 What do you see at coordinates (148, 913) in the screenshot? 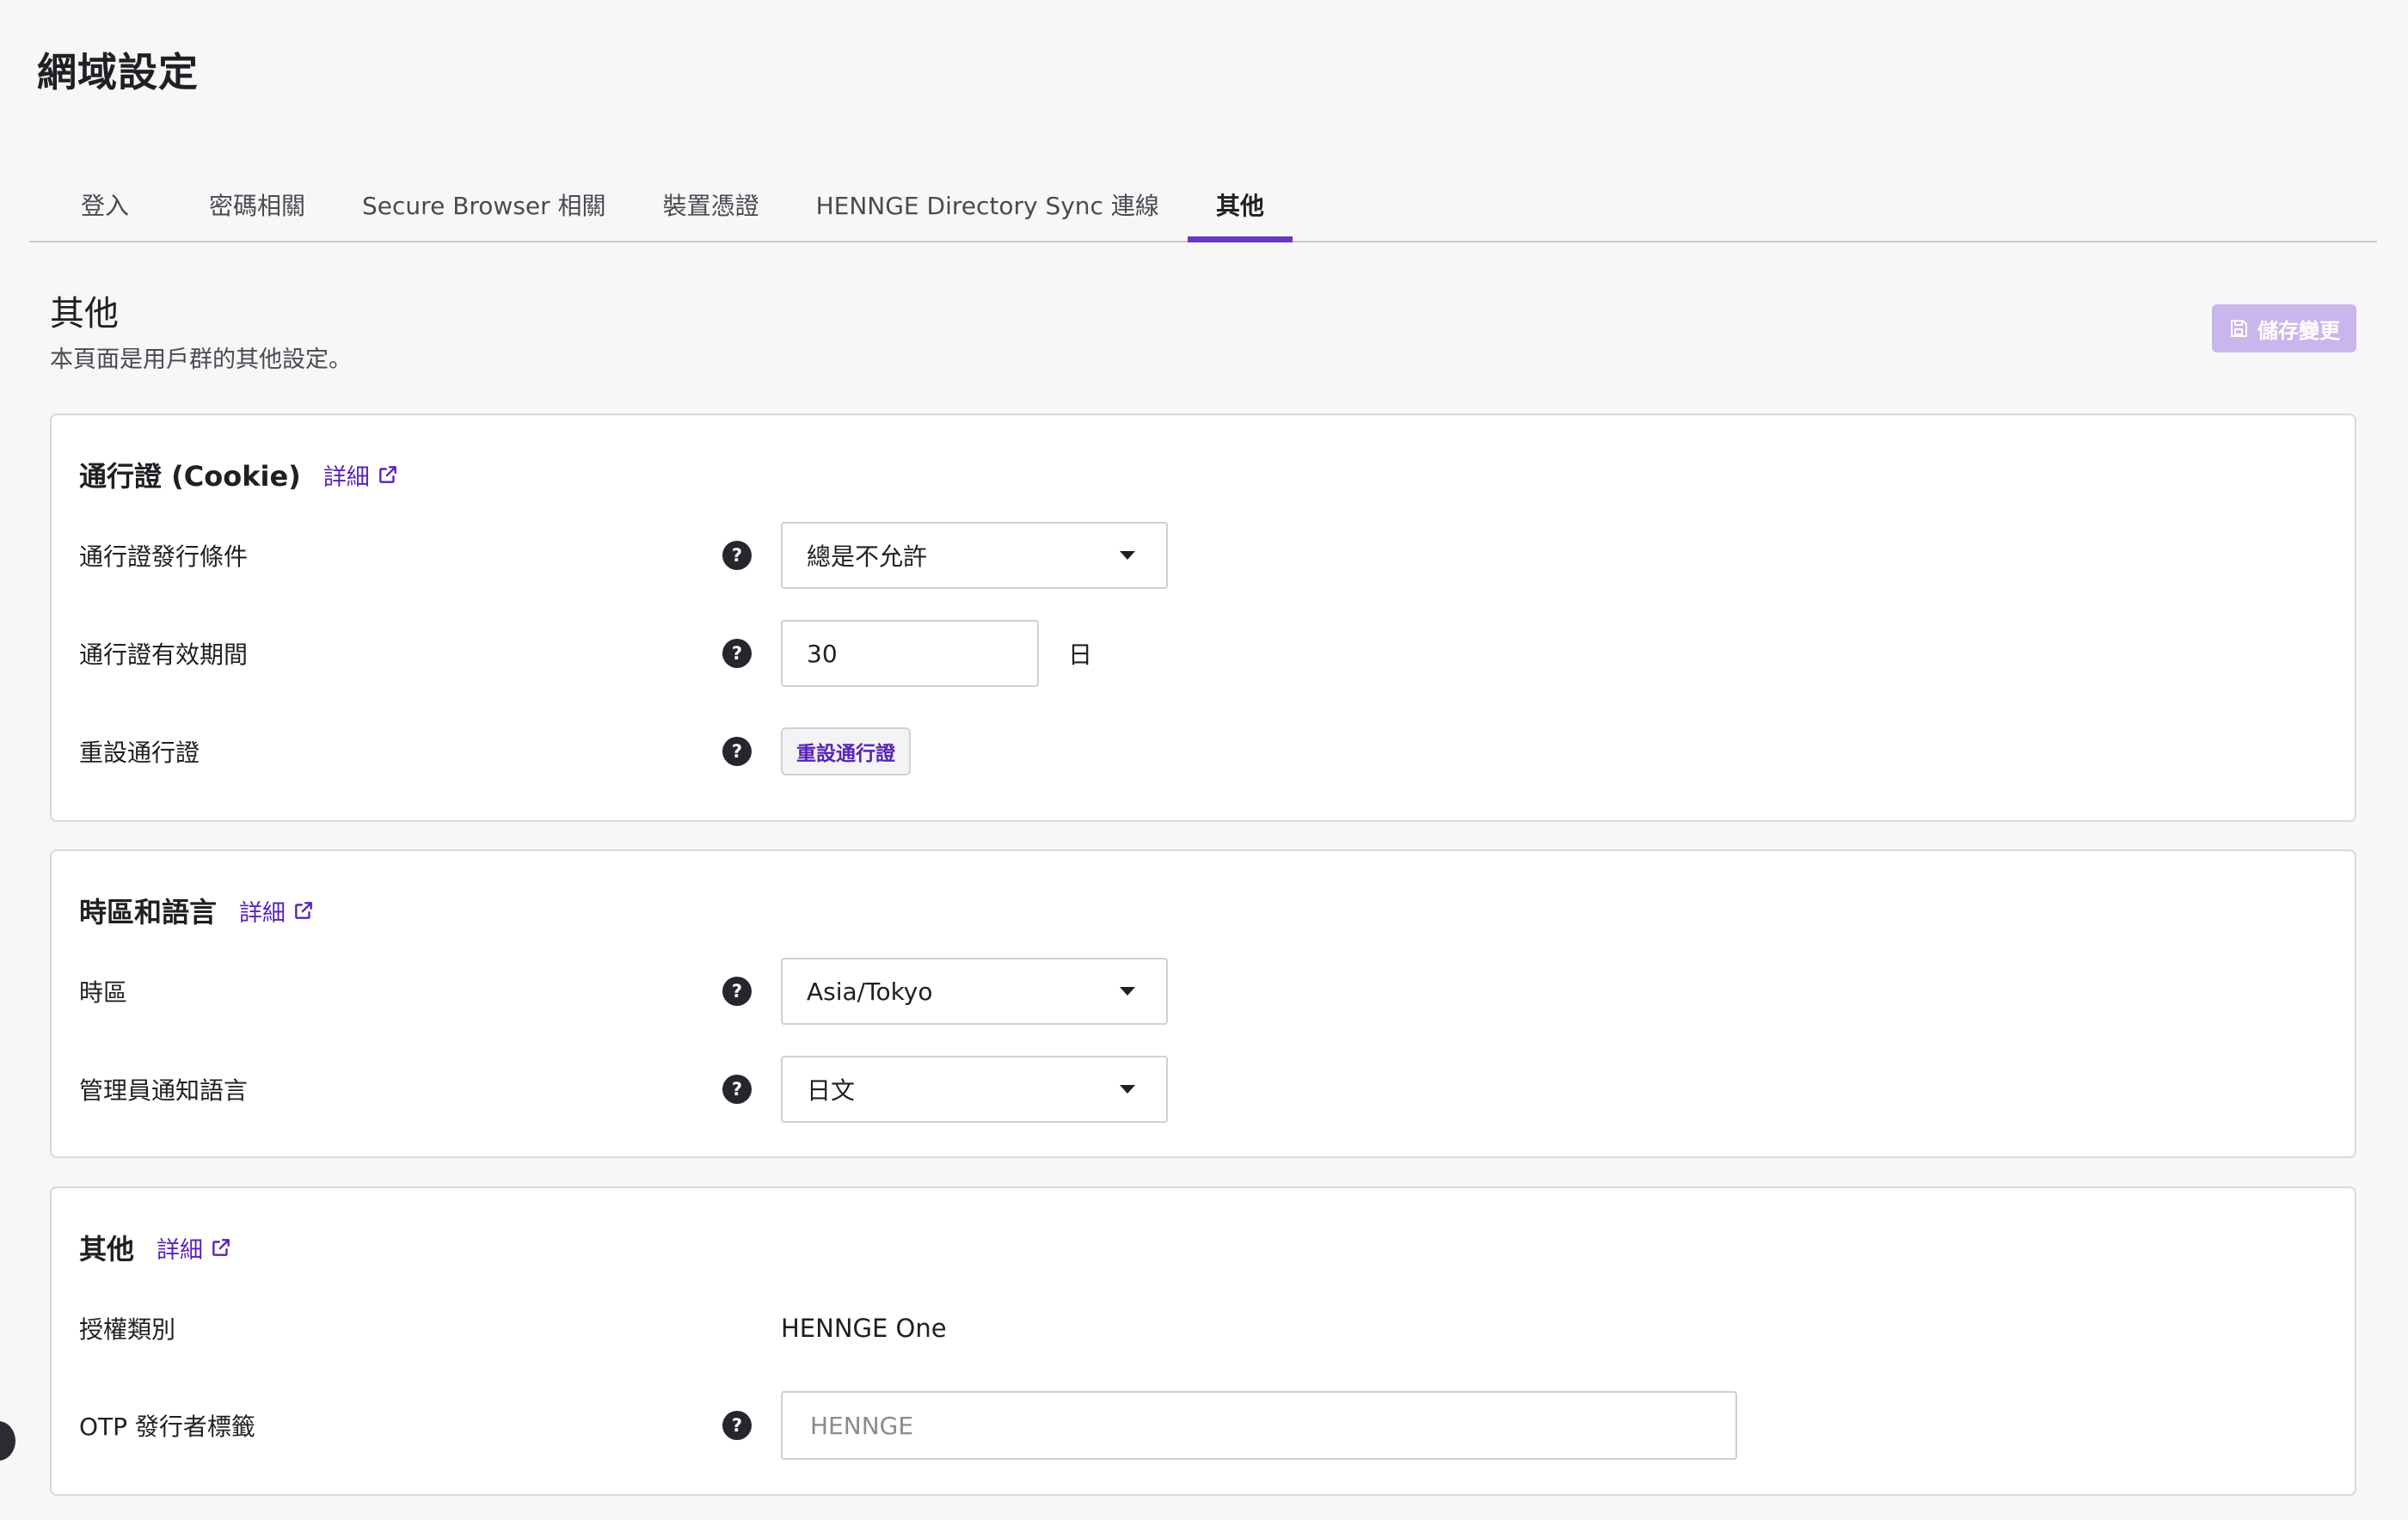
I see `locale-card-title: 時區和語言` at bounding box center [148, 913].